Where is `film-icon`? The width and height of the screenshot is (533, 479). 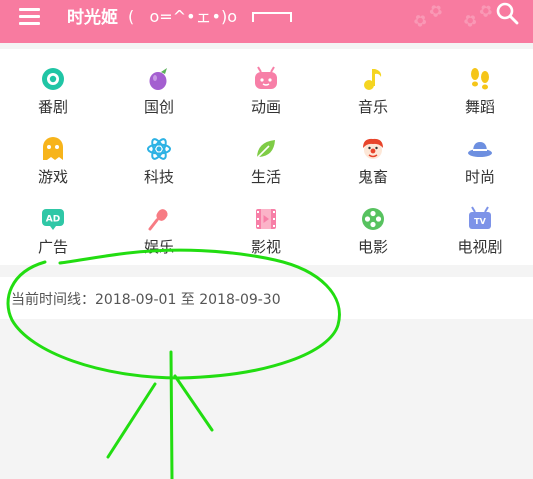 film-icon is located at coordinates (266, 219).